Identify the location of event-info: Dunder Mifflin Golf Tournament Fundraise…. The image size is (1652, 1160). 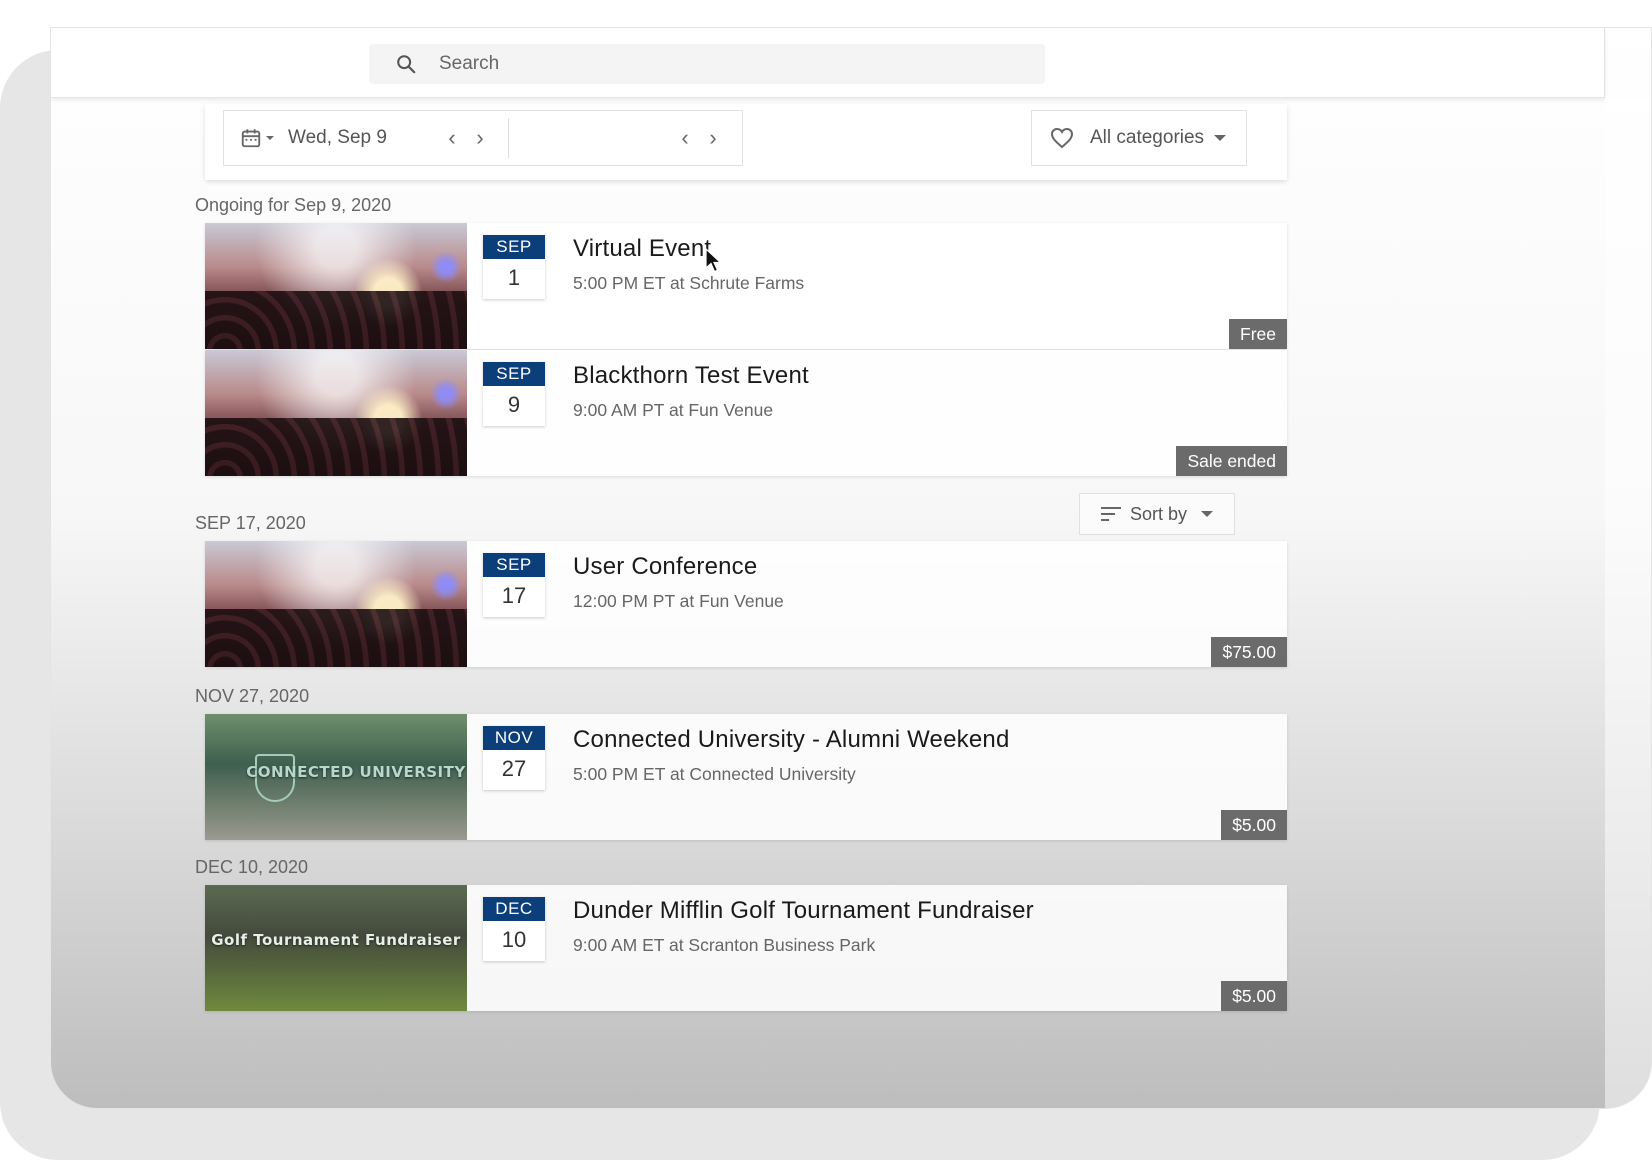
(803, 926).